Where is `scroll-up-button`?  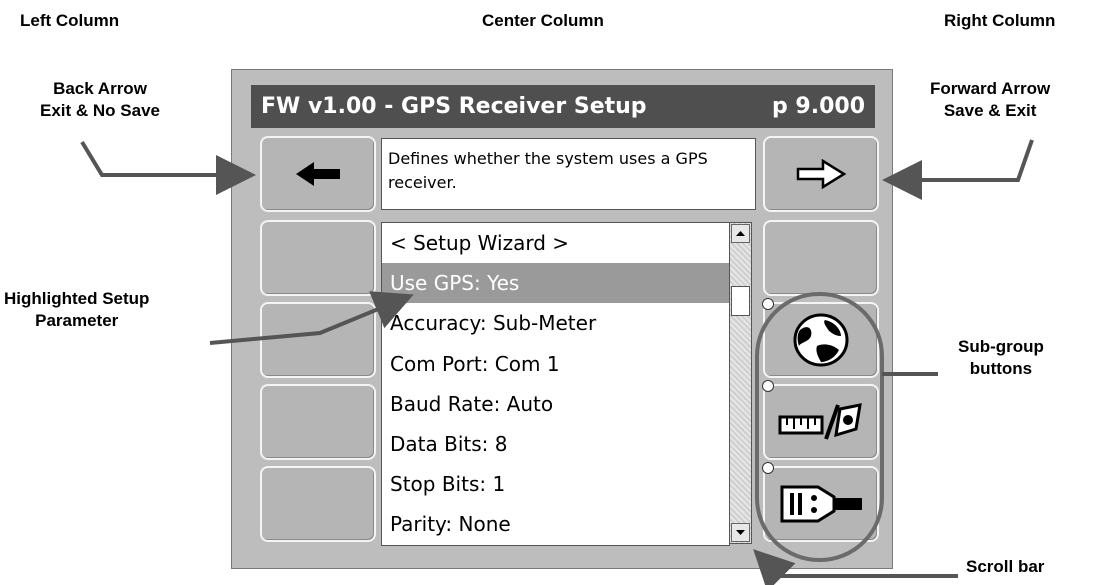 scroll-up-button is located at coordinates (740, 233).